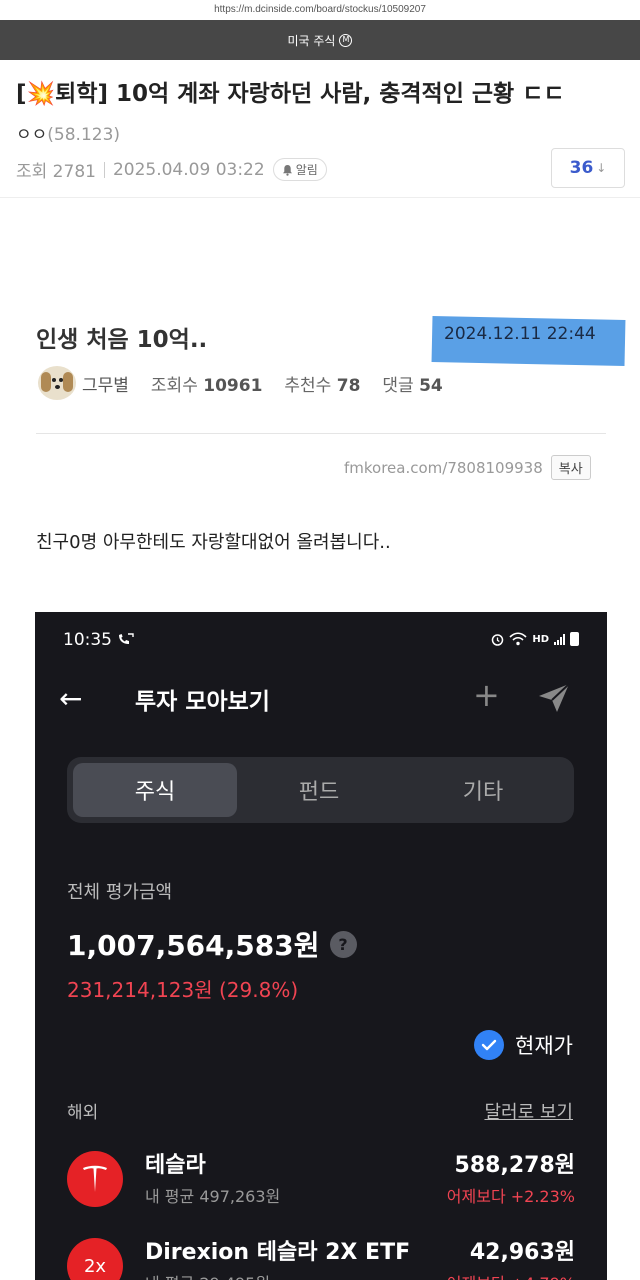 Image resolution: width=640 pixels, height=1280 pixels. I want to click on phone-status-icons: HD, so click(535, 639).